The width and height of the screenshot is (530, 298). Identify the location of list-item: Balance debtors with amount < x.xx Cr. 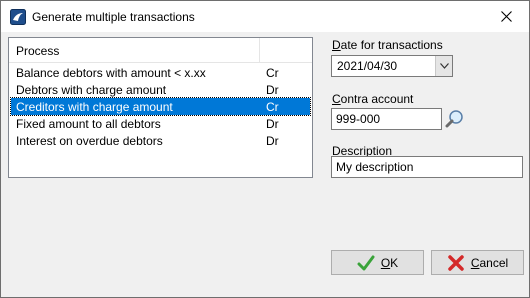
(160, 72).